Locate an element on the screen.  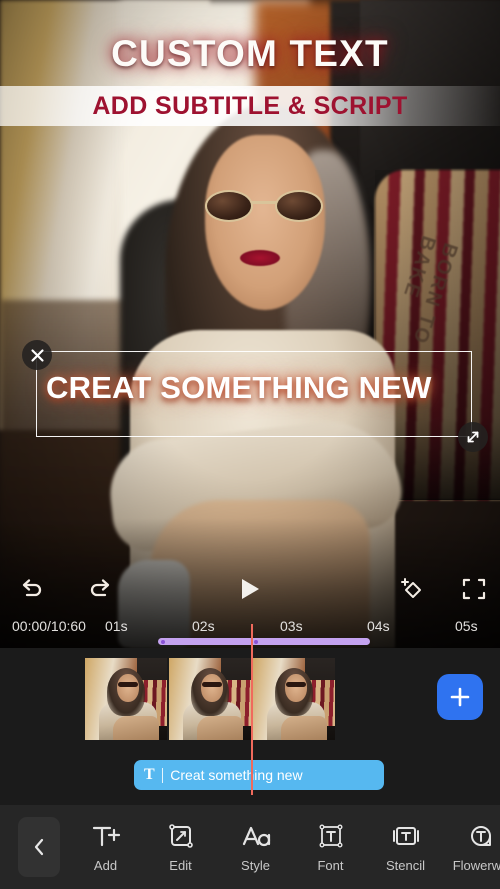
add-clip-button is located at coordinates (460, 697).